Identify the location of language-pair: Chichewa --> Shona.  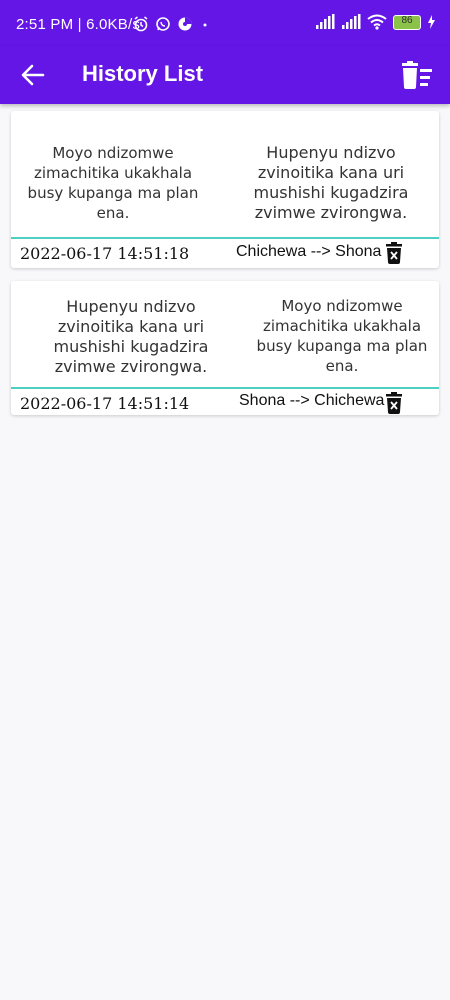
(308, 252).